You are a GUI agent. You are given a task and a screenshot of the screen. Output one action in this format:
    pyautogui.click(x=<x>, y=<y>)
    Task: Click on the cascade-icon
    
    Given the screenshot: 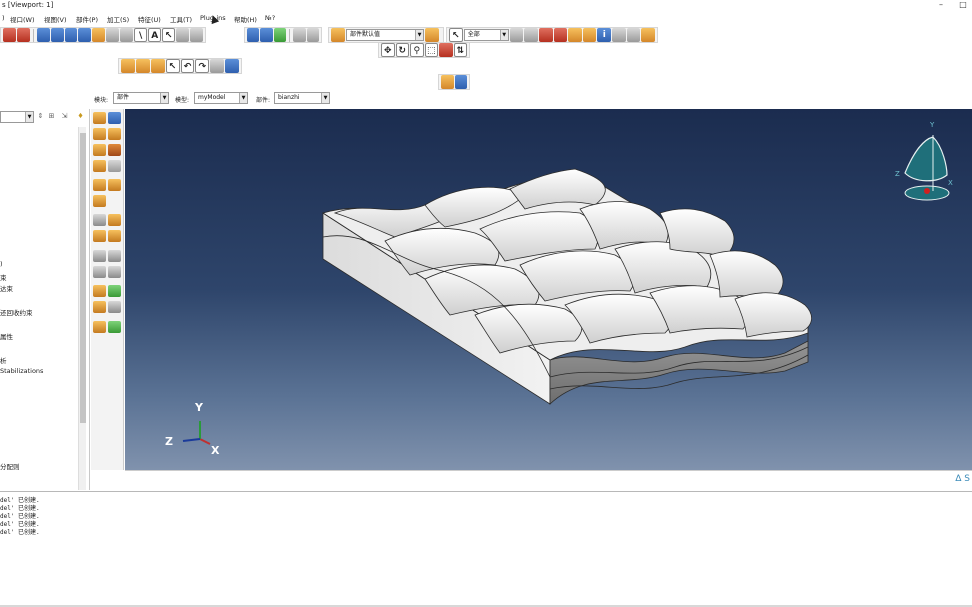 What is the action you would take?
    pyautogui.click(x=85, y=35)
    